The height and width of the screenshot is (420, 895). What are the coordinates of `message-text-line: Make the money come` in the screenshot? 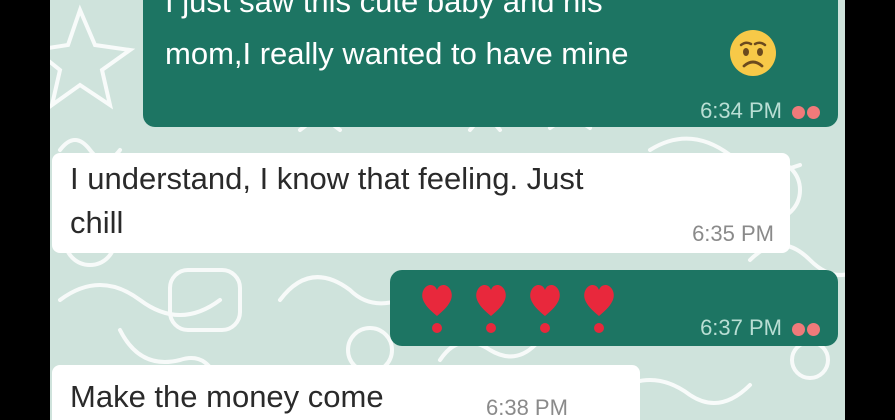 It's located at (227, 396).